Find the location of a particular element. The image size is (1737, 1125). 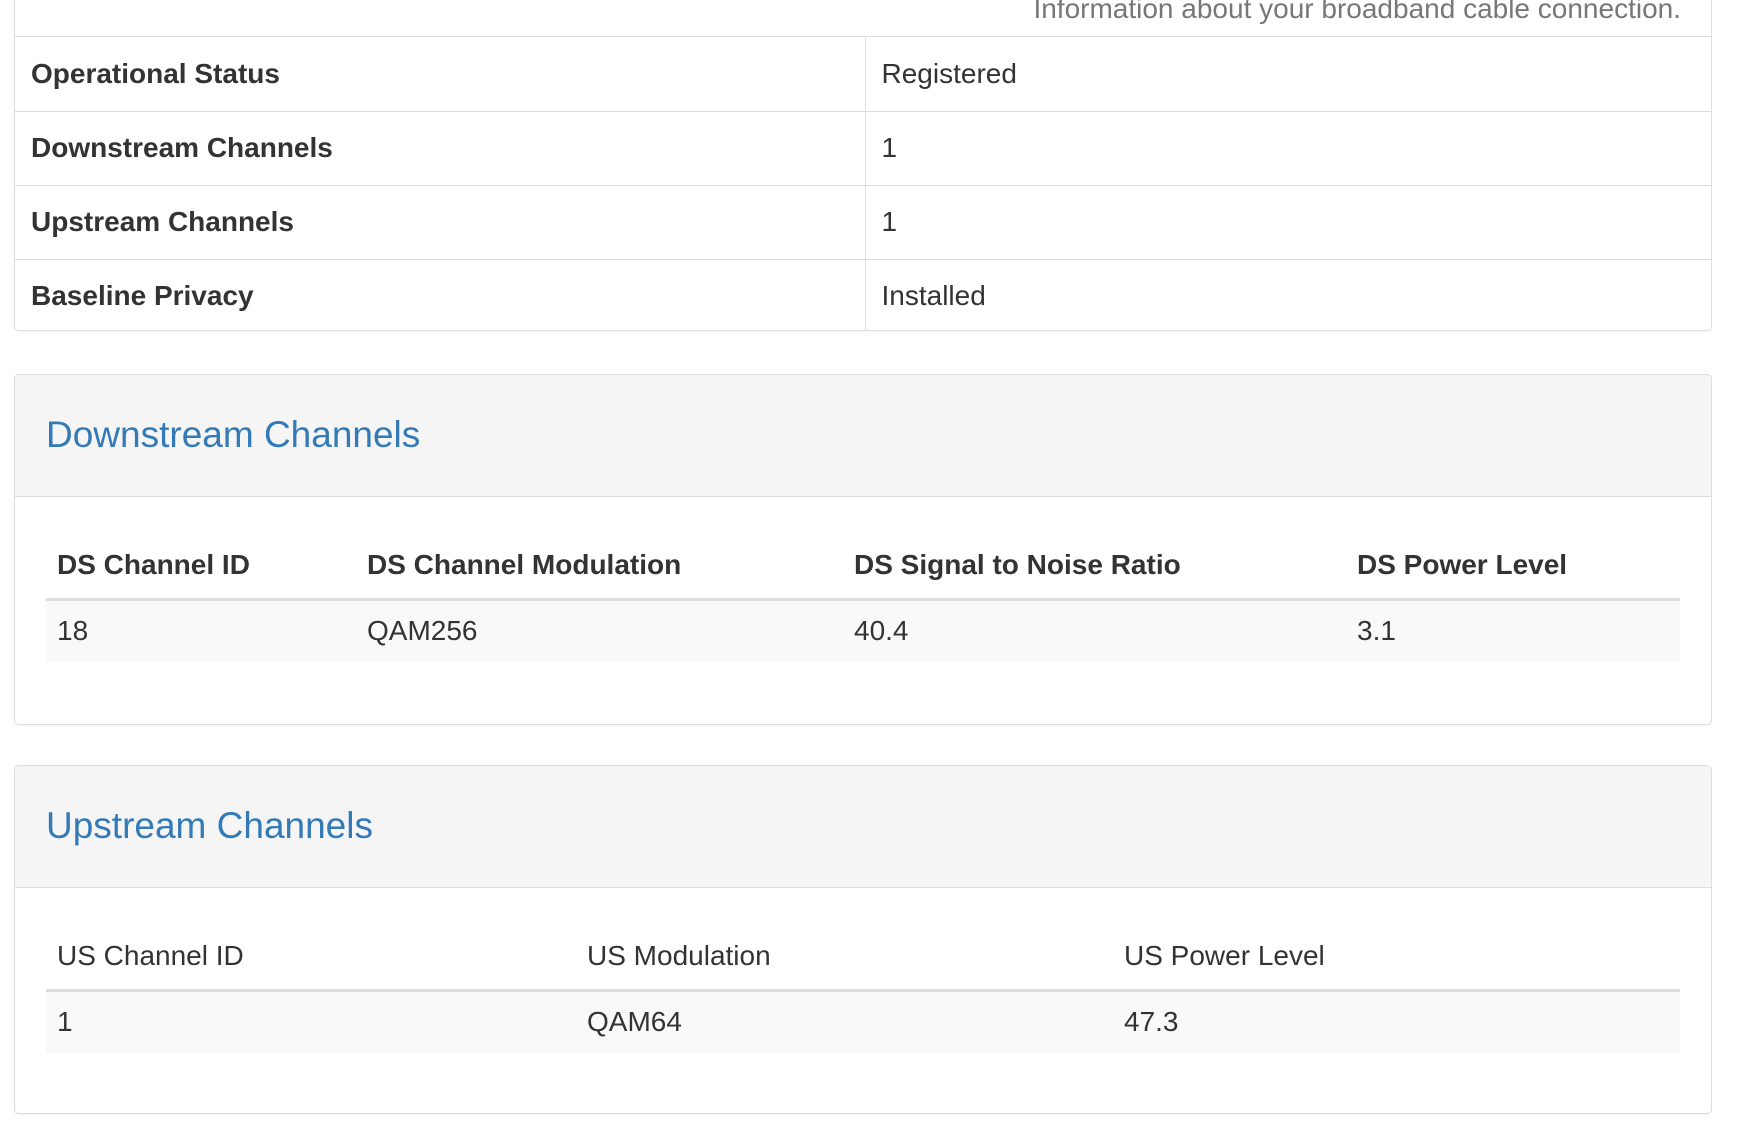

table-cell: 47.3 is located at coordinates (1396, 1021).